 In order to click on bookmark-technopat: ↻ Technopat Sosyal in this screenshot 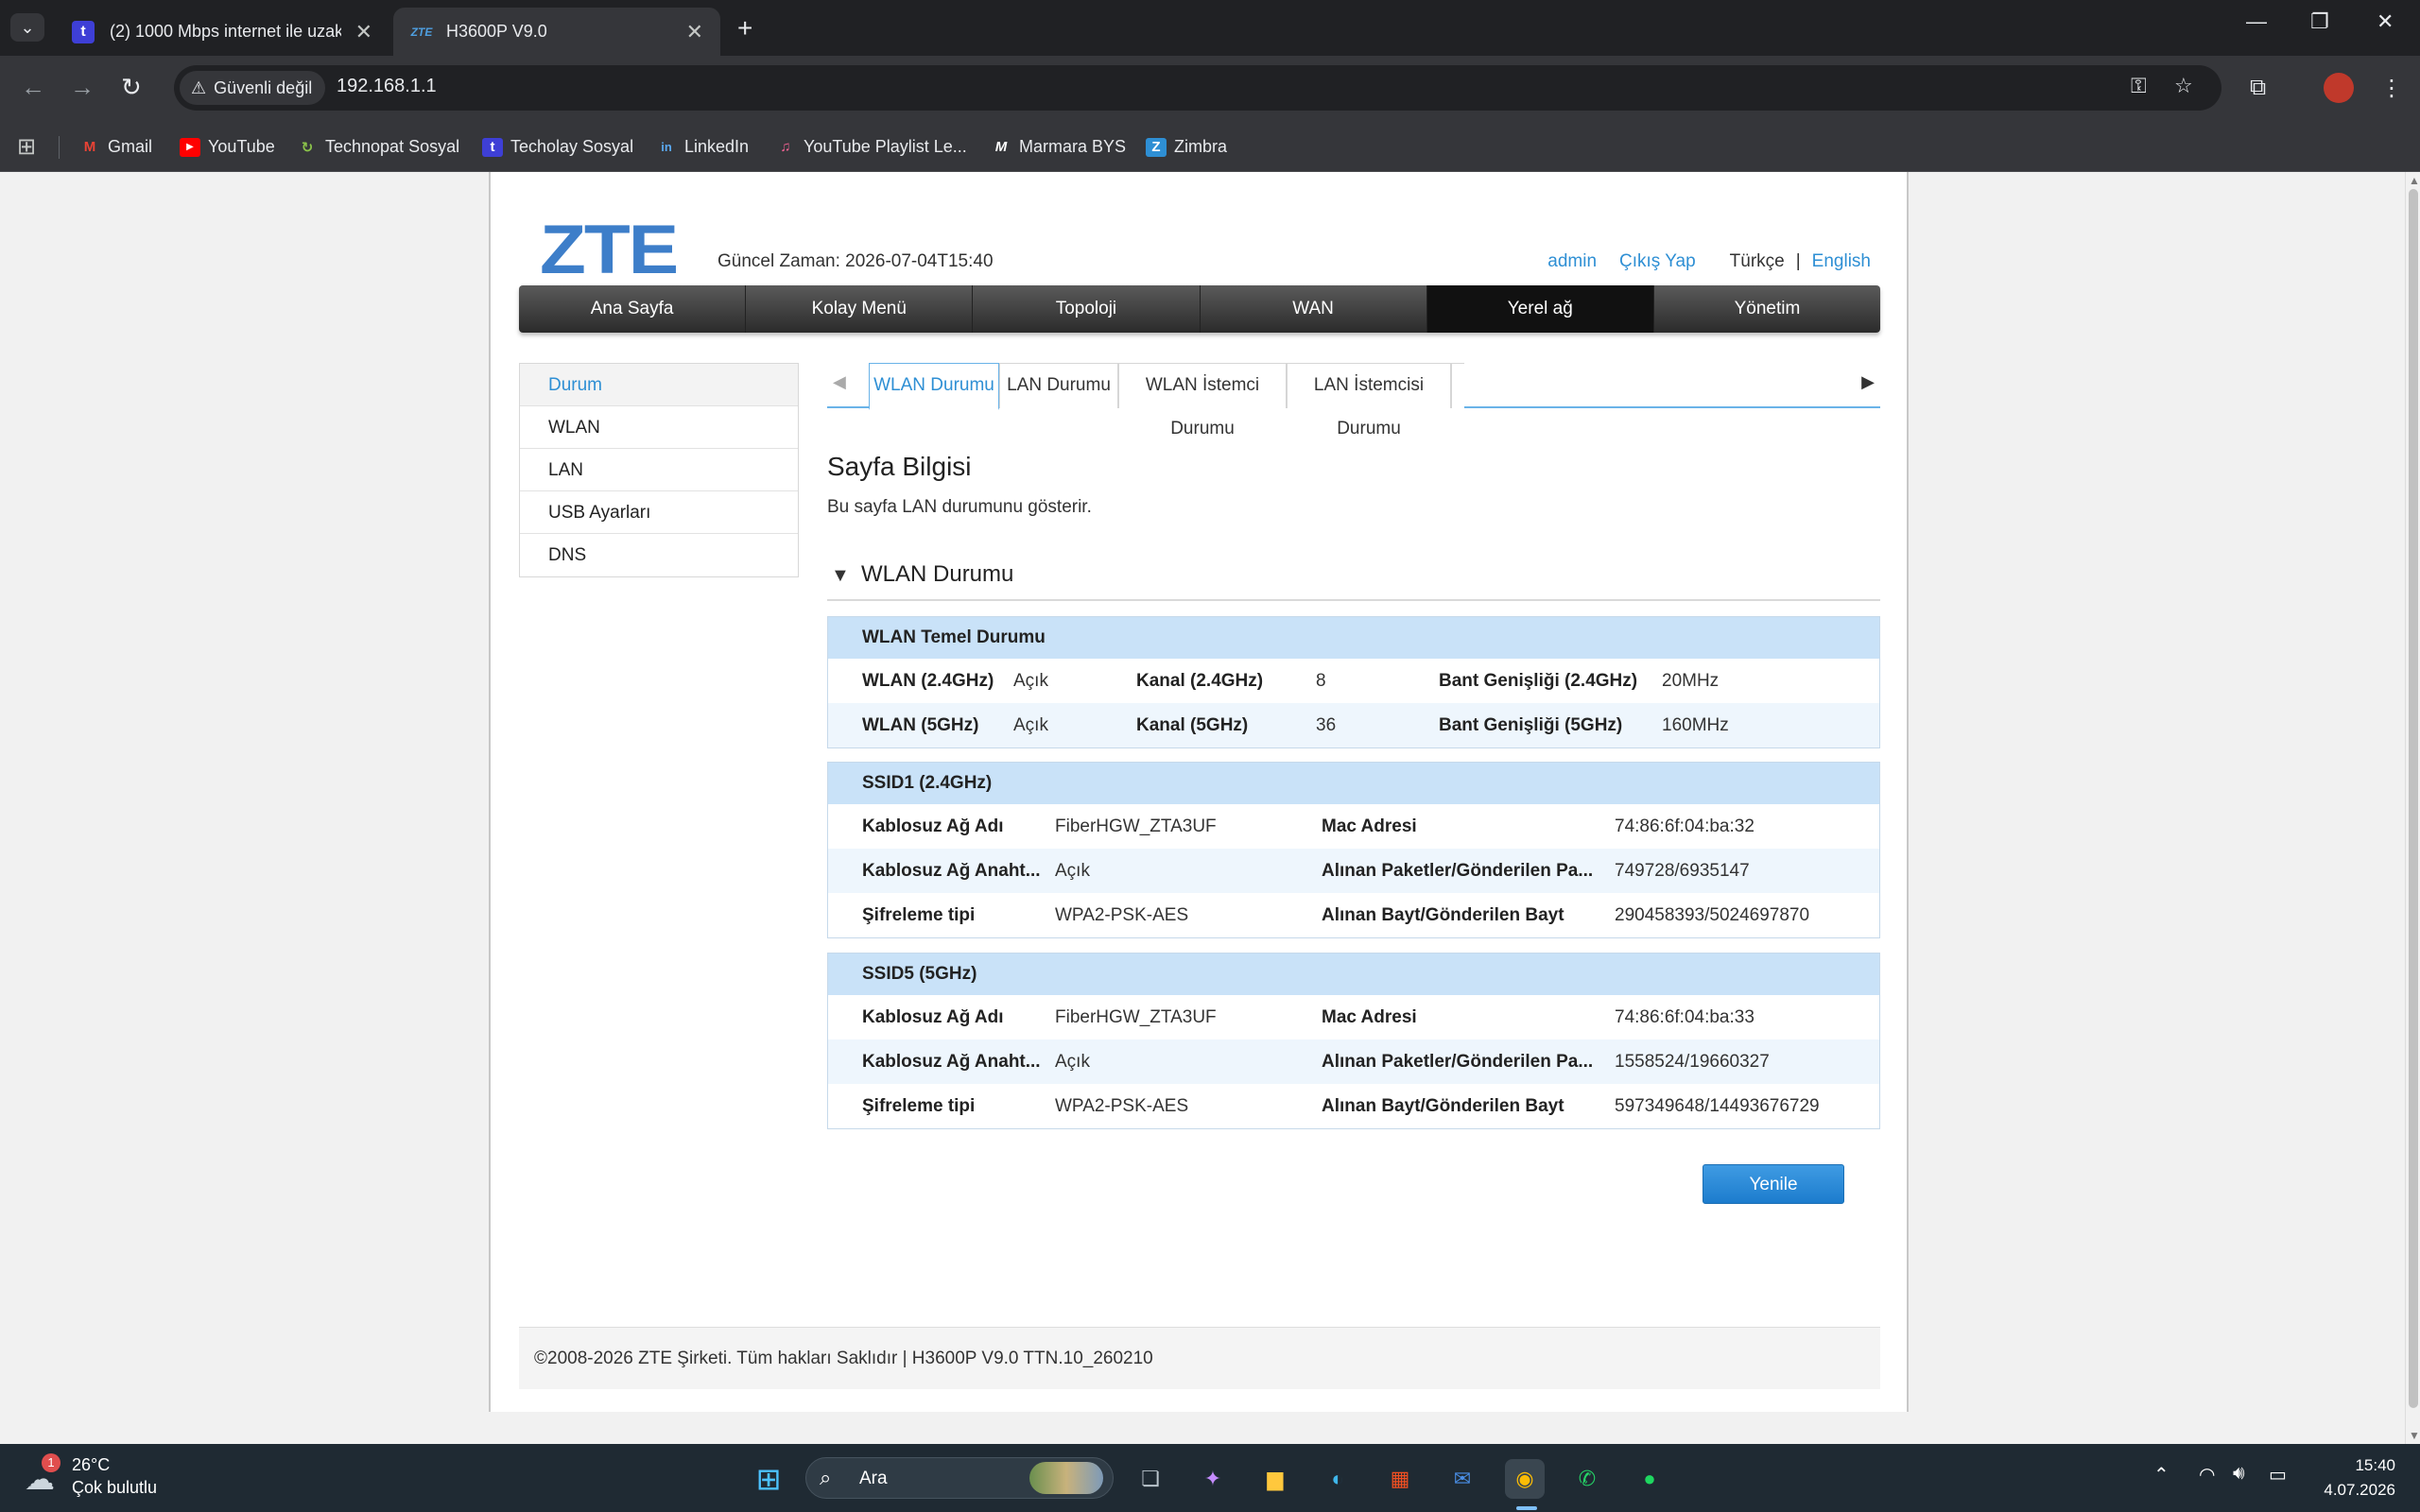, I will do `click(378, 147)`.